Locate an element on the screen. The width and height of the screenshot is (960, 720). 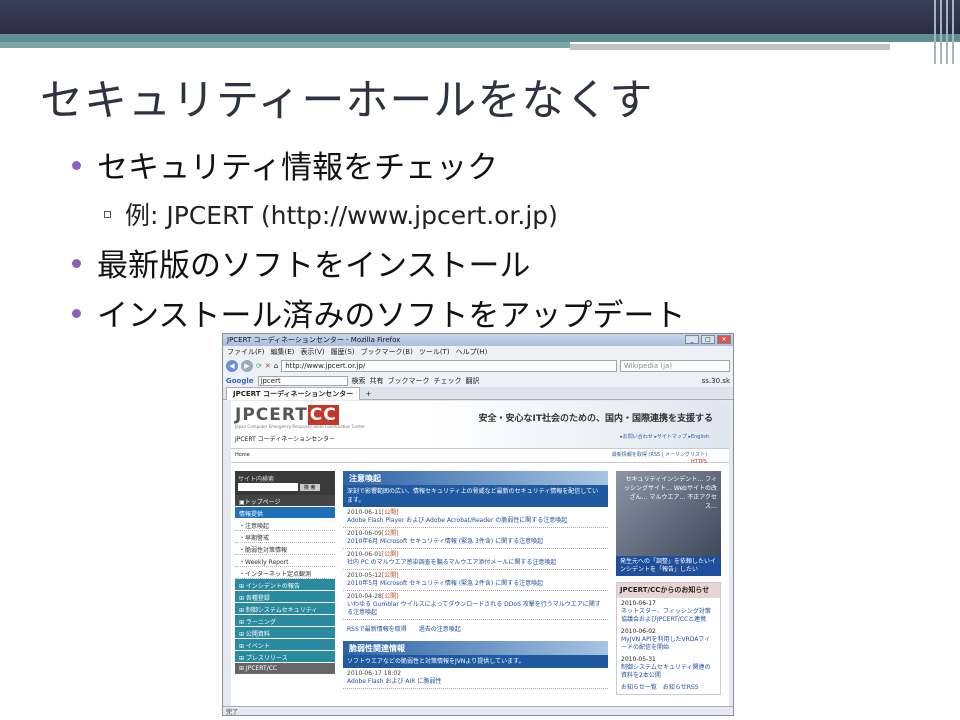
url-bar: http://www.jpcert.or.jp/ is located at coordinates (449, 366).